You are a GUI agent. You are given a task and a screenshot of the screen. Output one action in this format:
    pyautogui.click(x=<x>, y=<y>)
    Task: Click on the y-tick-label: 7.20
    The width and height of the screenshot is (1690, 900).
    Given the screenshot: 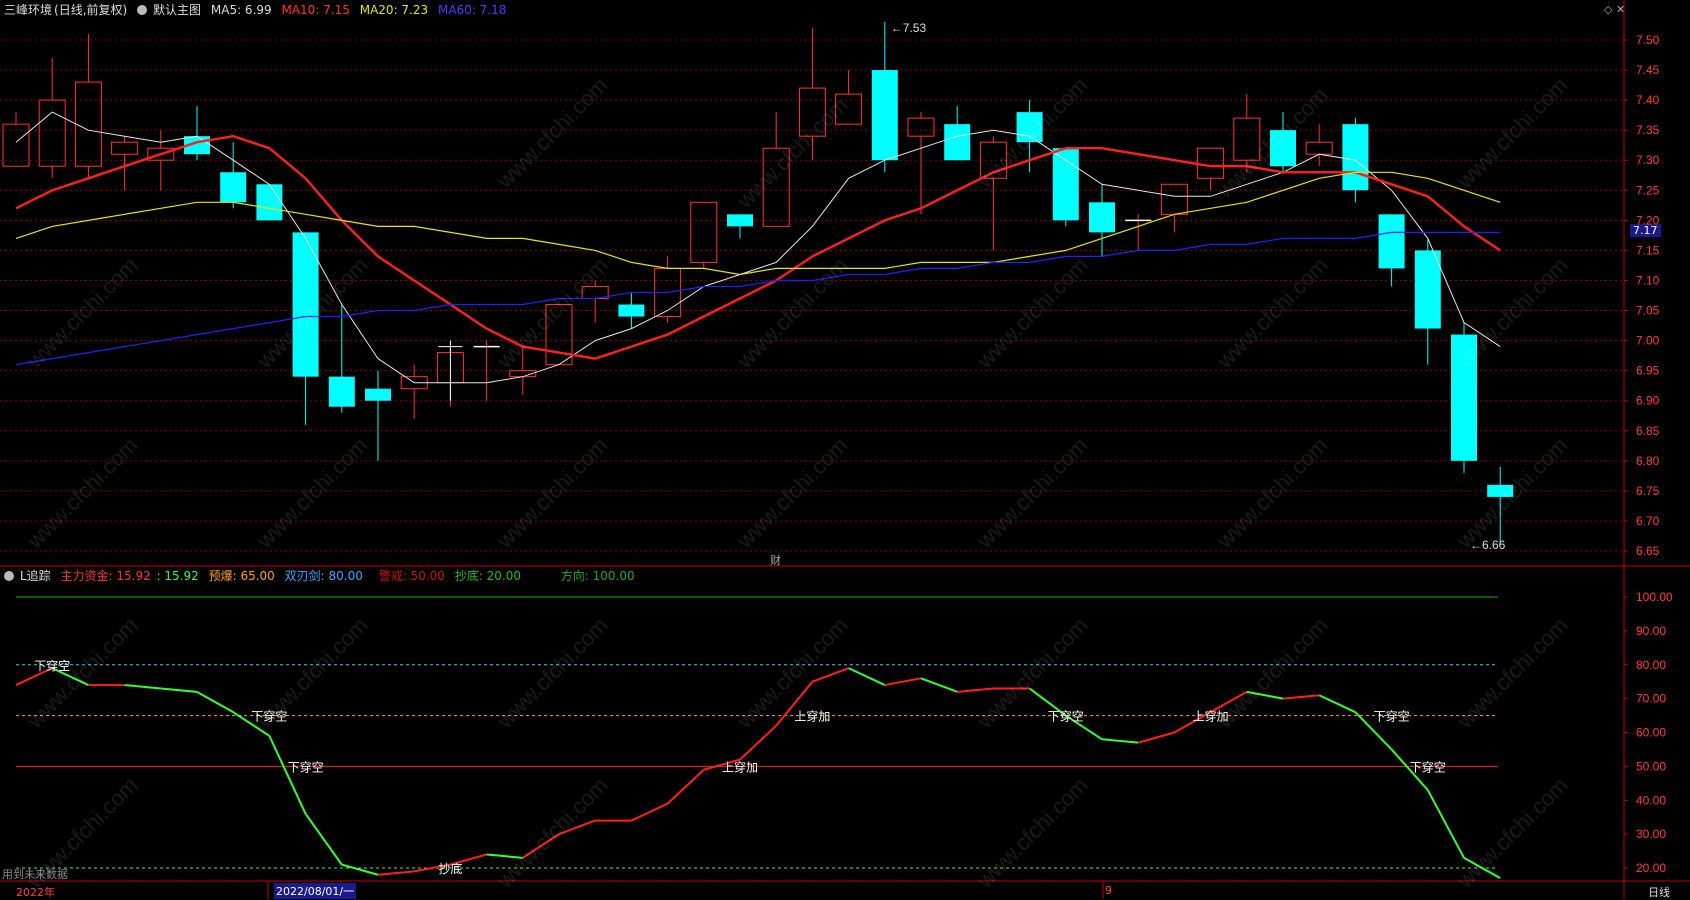 What is the action you would take?
    pyautogui.click(x=1648, y=220)
    